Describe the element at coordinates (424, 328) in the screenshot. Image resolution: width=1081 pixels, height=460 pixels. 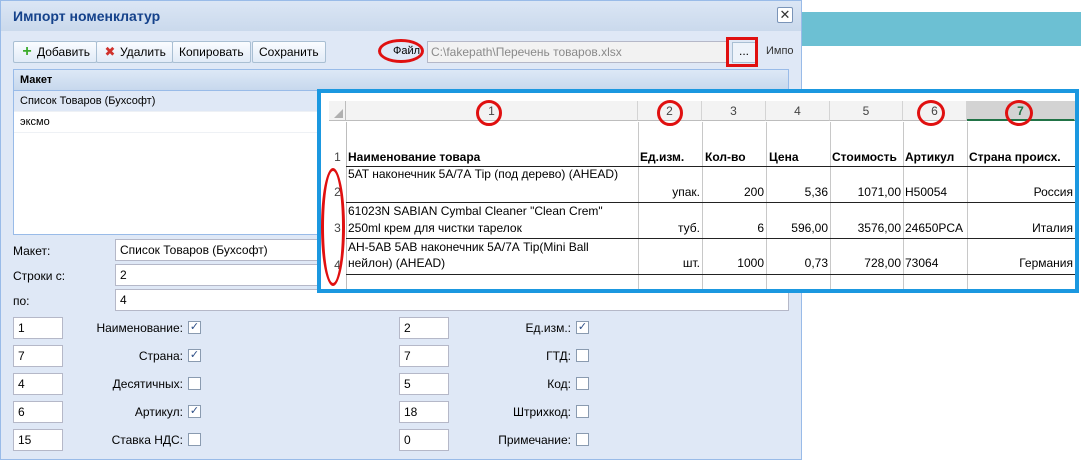
I see `unit-column-field: 2` at that location.